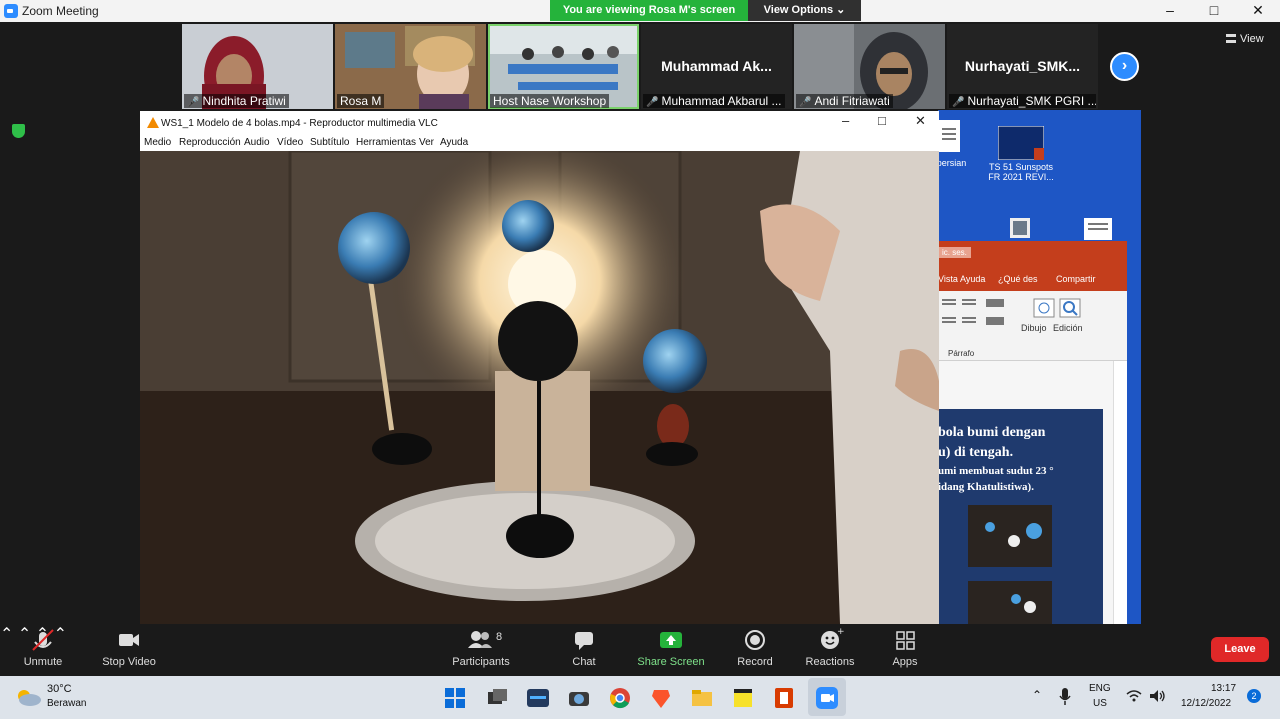 Image resolution: width=1280 pixels, height=719 pixels. Describe the element at coordinates (1018, 279) in the screenshot. I see `menu-que-desea: ¿Qué des` at that location.